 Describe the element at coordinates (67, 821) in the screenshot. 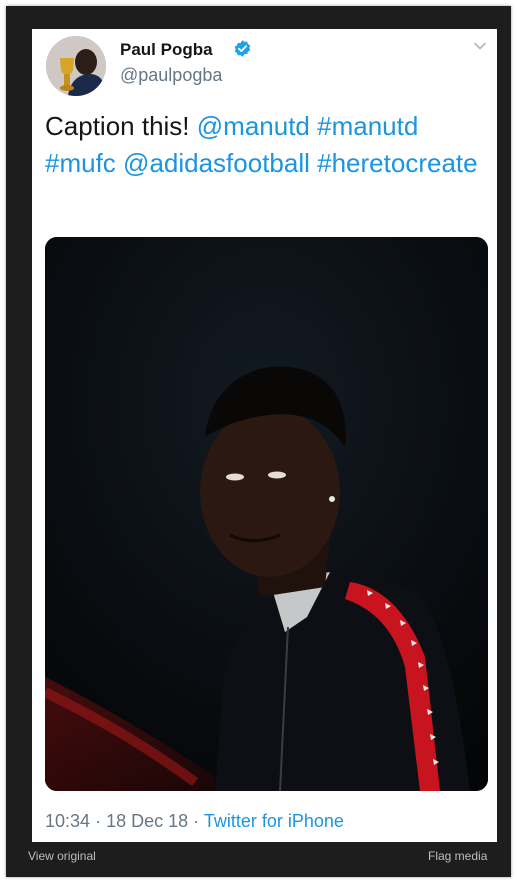

I see `tweet-time: 10:34` at that location.